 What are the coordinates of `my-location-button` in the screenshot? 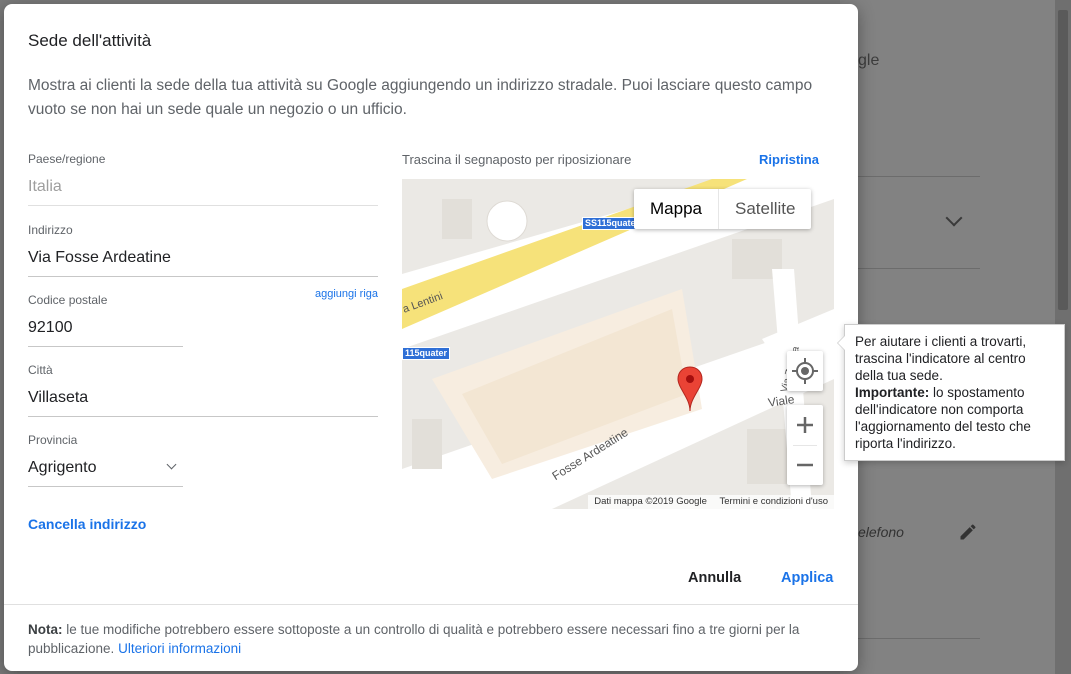 It's located at (805, 371).